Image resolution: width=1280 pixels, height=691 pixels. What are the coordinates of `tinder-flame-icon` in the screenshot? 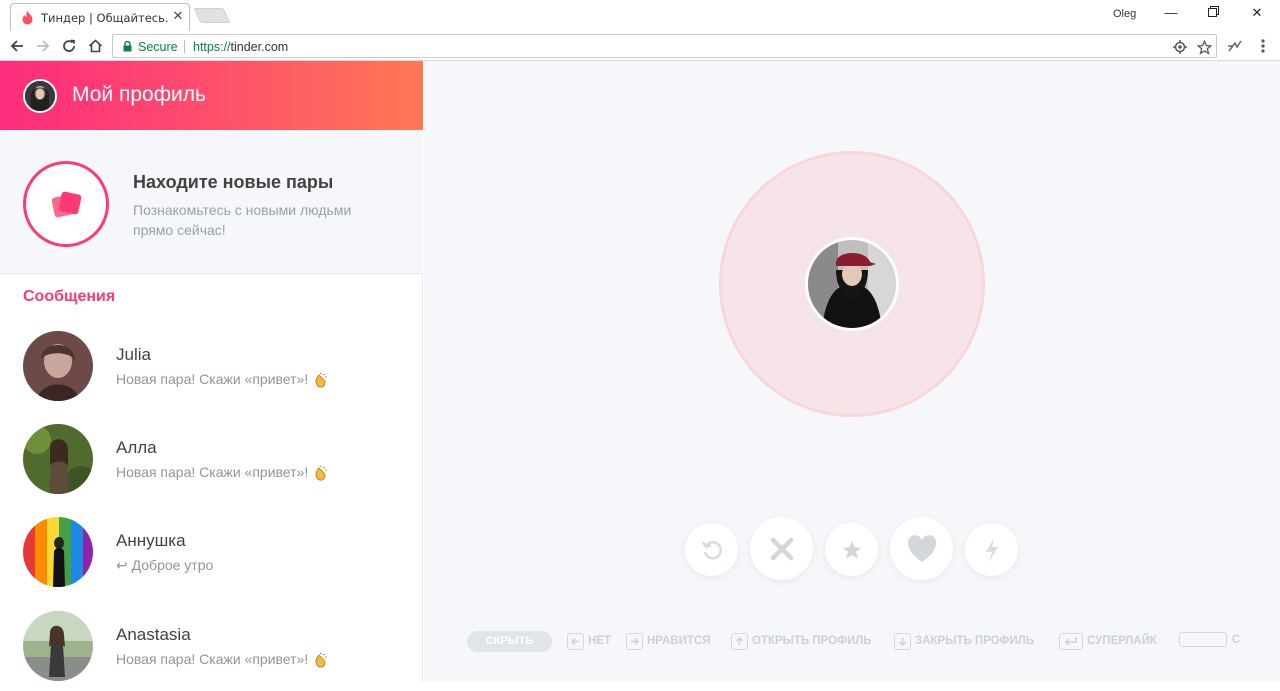 It's located at (27, 18).